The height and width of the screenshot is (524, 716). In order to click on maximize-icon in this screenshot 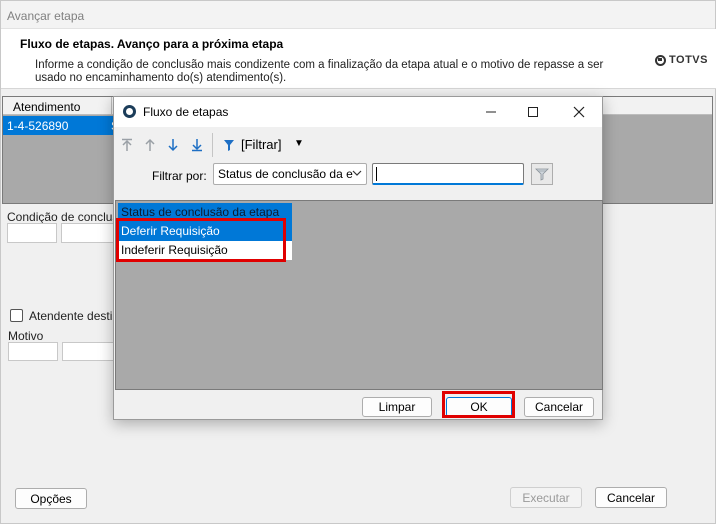, I will do `click(533, 112)`.